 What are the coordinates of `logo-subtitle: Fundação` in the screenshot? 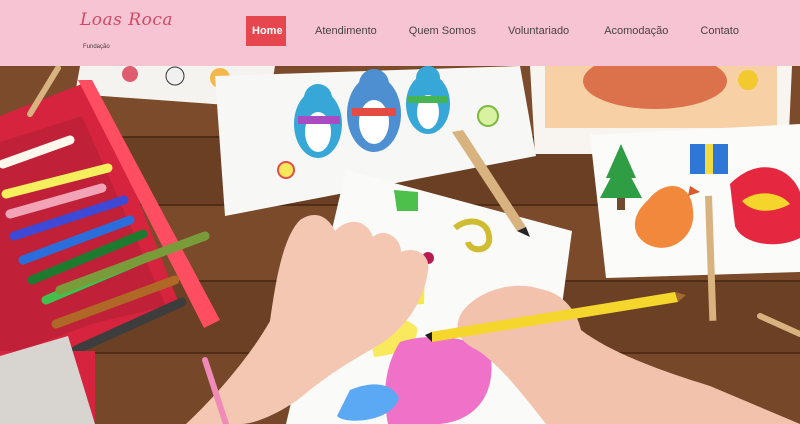 It's located at (96, 47).